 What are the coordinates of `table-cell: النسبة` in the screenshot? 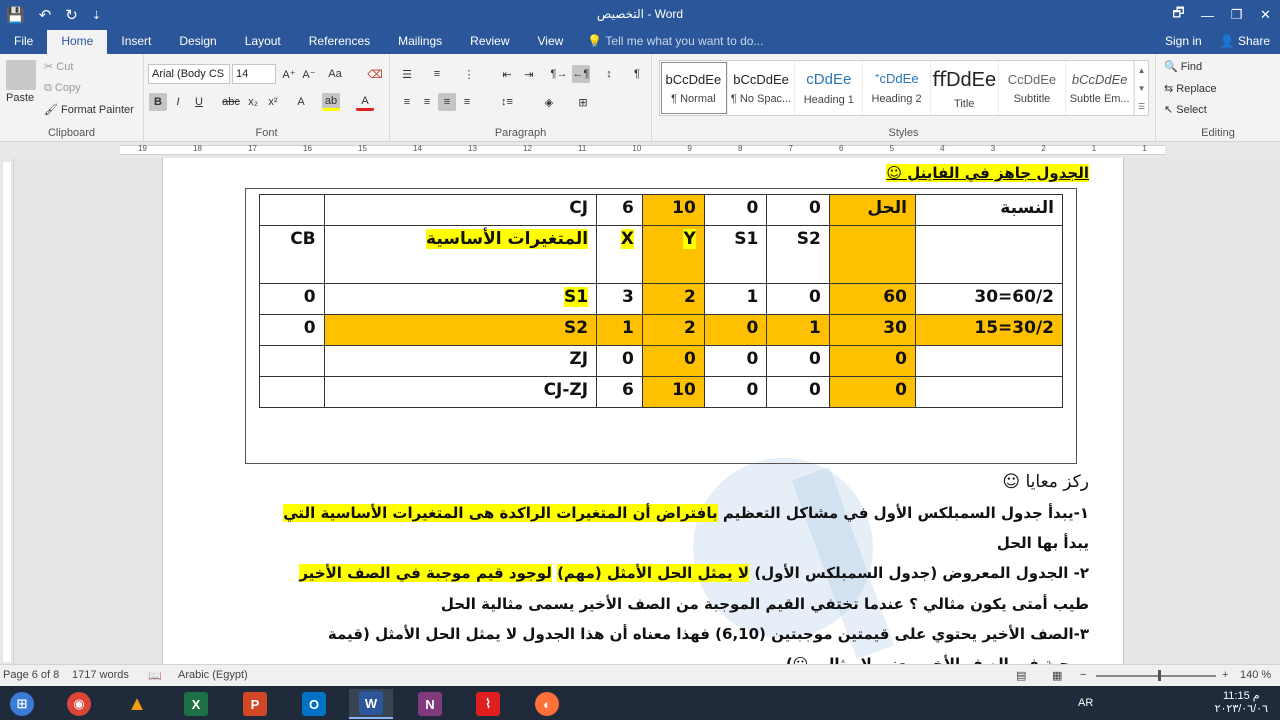 It's located at (989, 210).